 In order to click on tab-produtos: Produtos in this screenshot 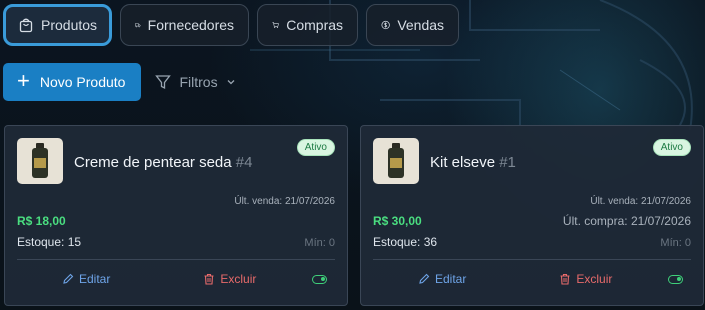, I will do `click(58, 25)`.